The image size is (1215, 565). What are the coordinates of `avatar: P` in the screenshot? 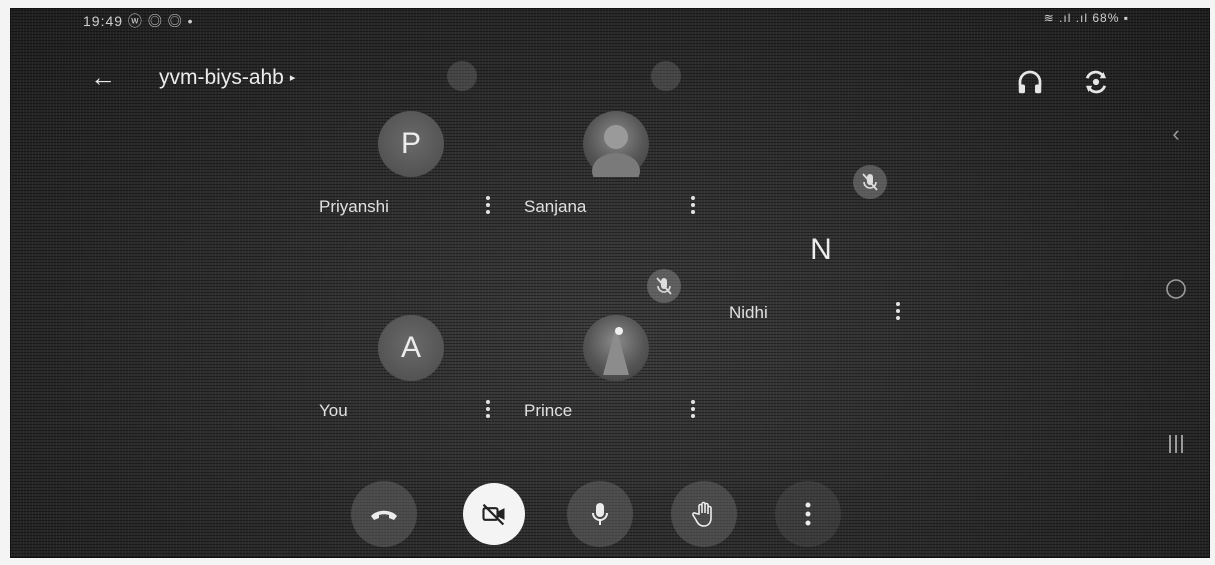 It's located at (411, 144).